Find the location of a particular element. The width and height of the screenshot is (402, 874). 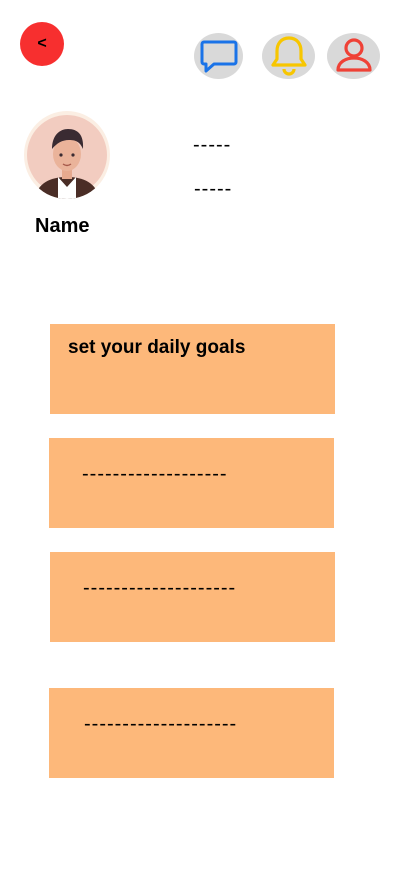

notifications-button is located at coordinates (288, 56).